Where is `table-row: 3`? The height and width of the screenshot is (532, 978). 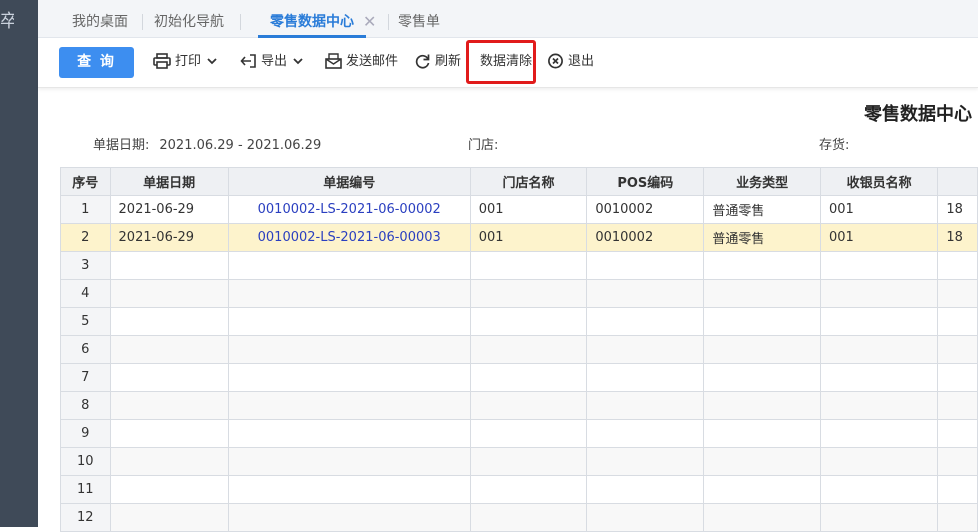
table-row: 3 is located at coordinates (519, 265).